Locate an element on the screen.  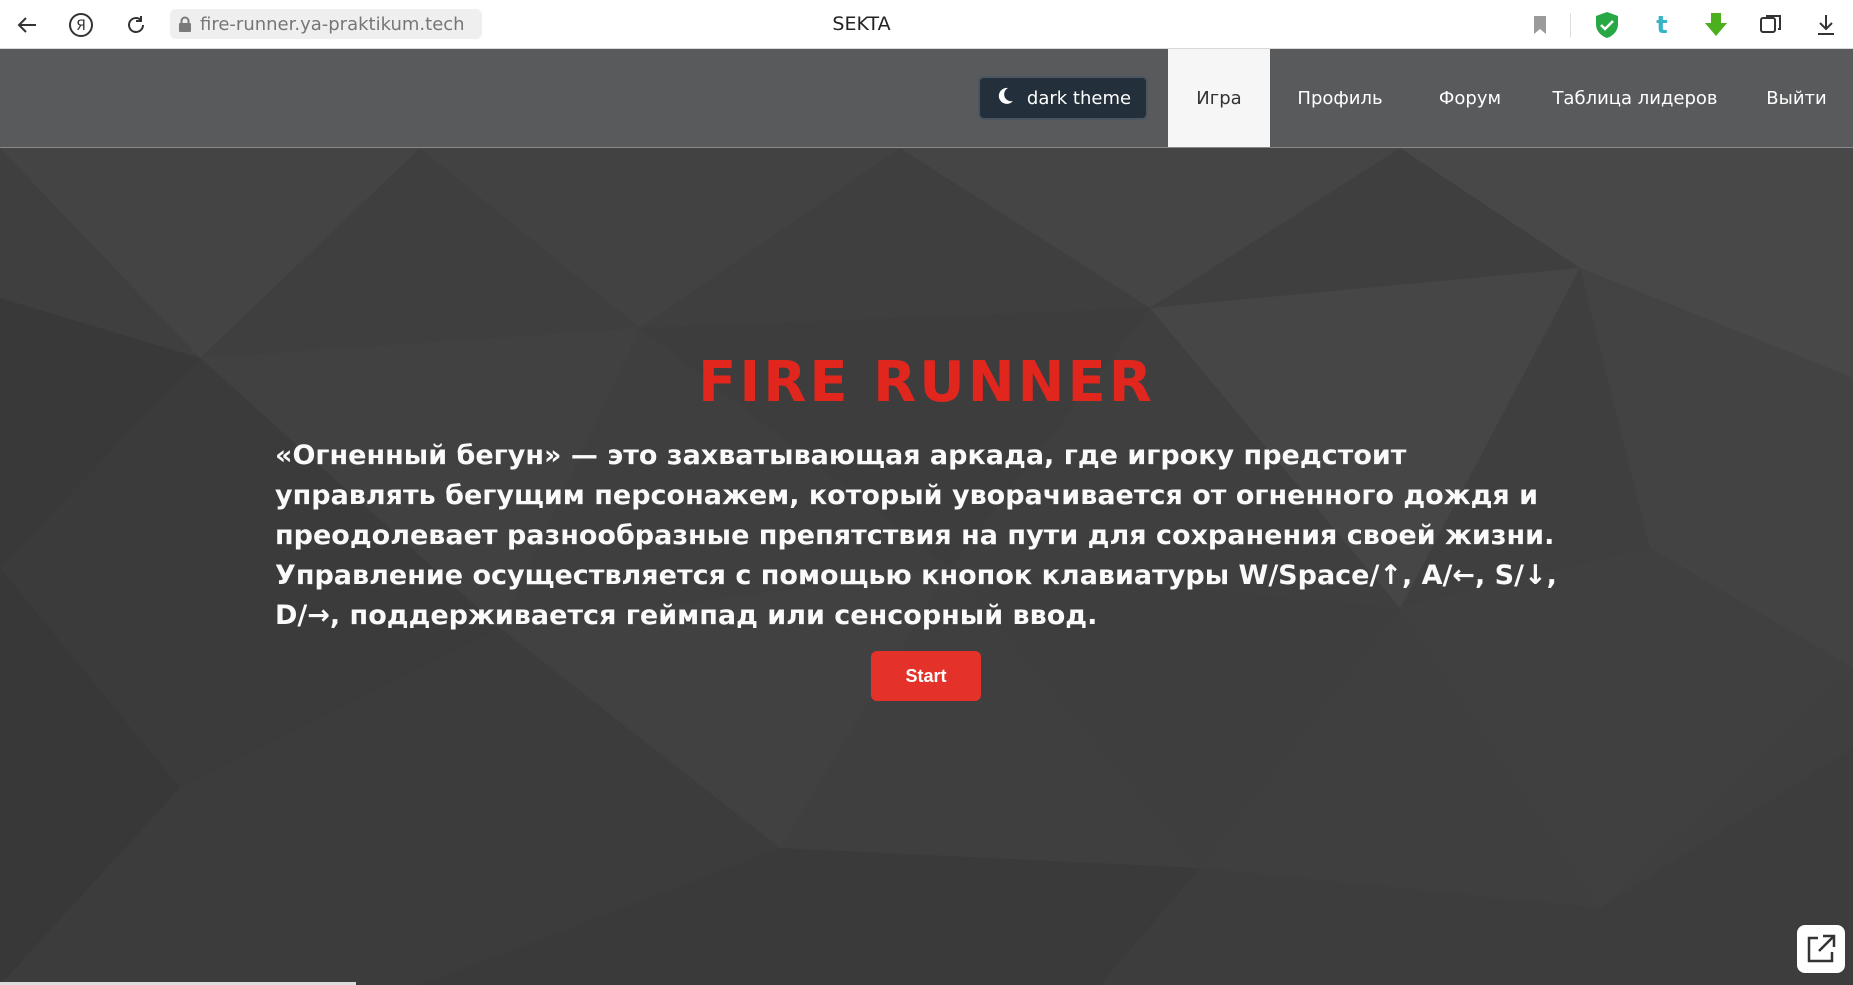
start-button: Start is located at coordinates (926, 676).